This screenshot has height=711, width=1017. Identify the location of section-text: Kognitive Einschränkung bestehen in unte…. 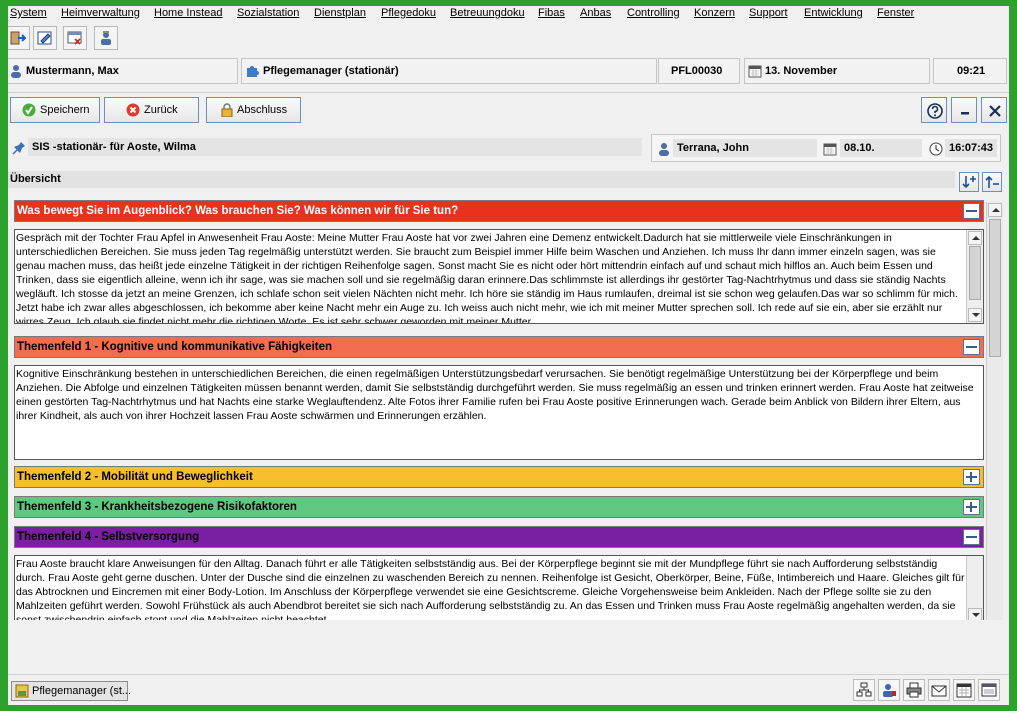
(495, 395).